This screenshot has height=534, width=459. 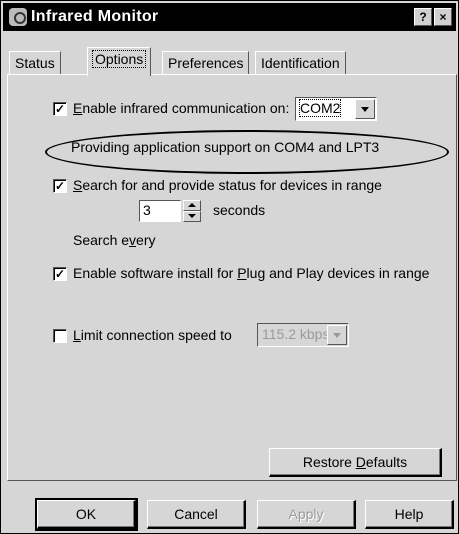 I want to click on tab-options: Options, so click(x=119, y=61).